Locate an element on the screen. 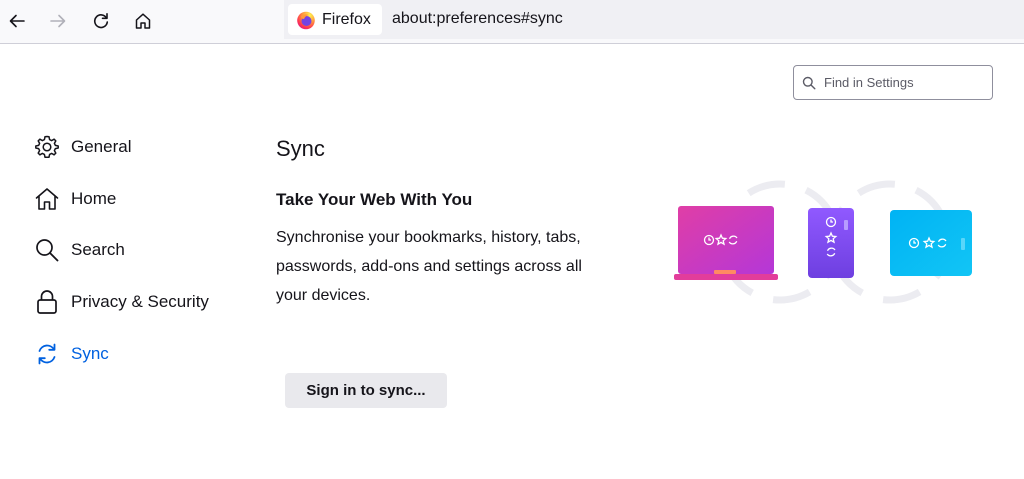  sync-icon is located at coordinates (47, 354).